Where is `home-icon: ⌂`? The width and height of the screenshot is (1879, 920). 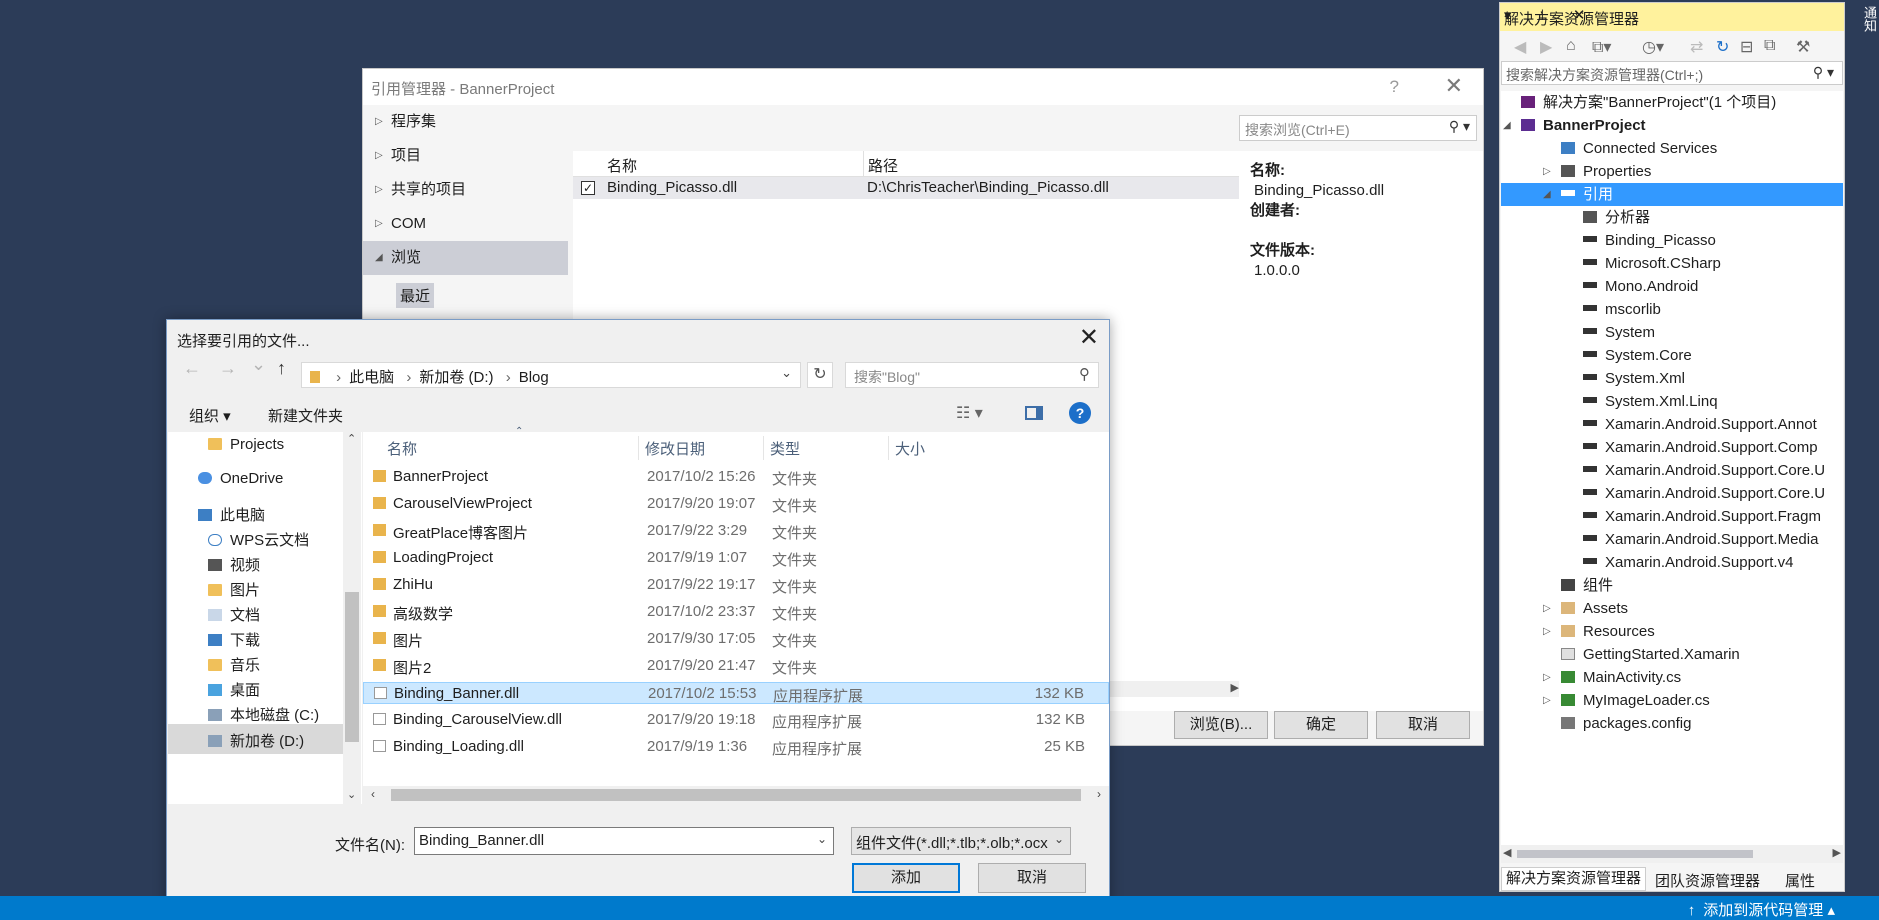
home-icon: ⌂ is located at coordinates (1571, 46).